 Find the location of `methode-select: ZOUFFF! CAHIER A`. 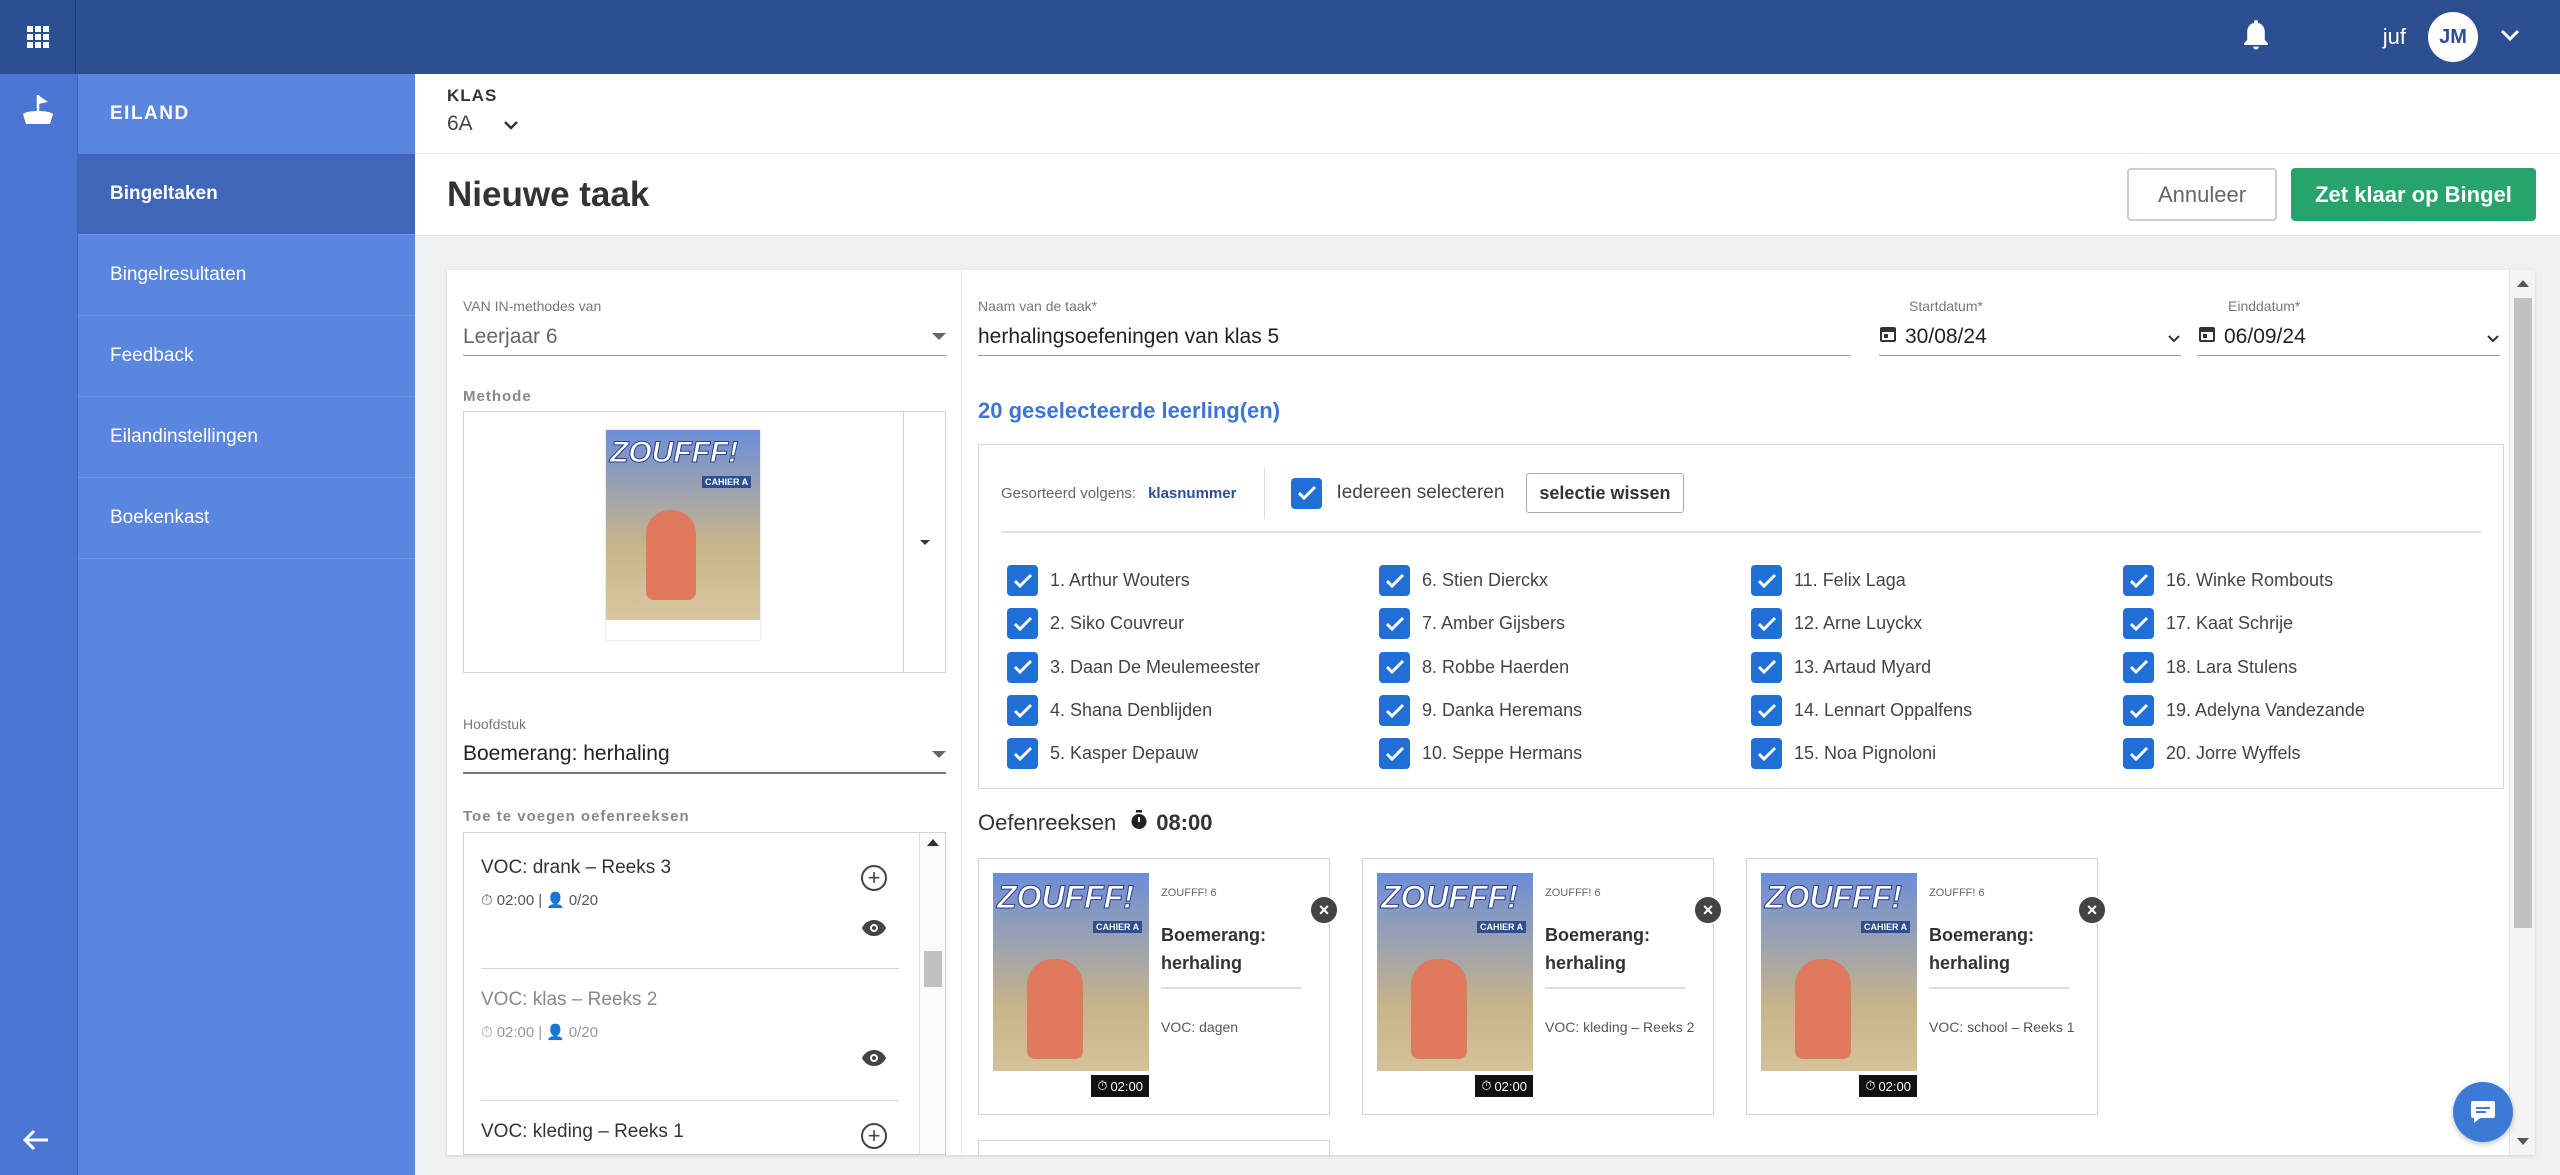

methode-select: ZOUFFF! CAHIER A is located at coordinates (704, 542).